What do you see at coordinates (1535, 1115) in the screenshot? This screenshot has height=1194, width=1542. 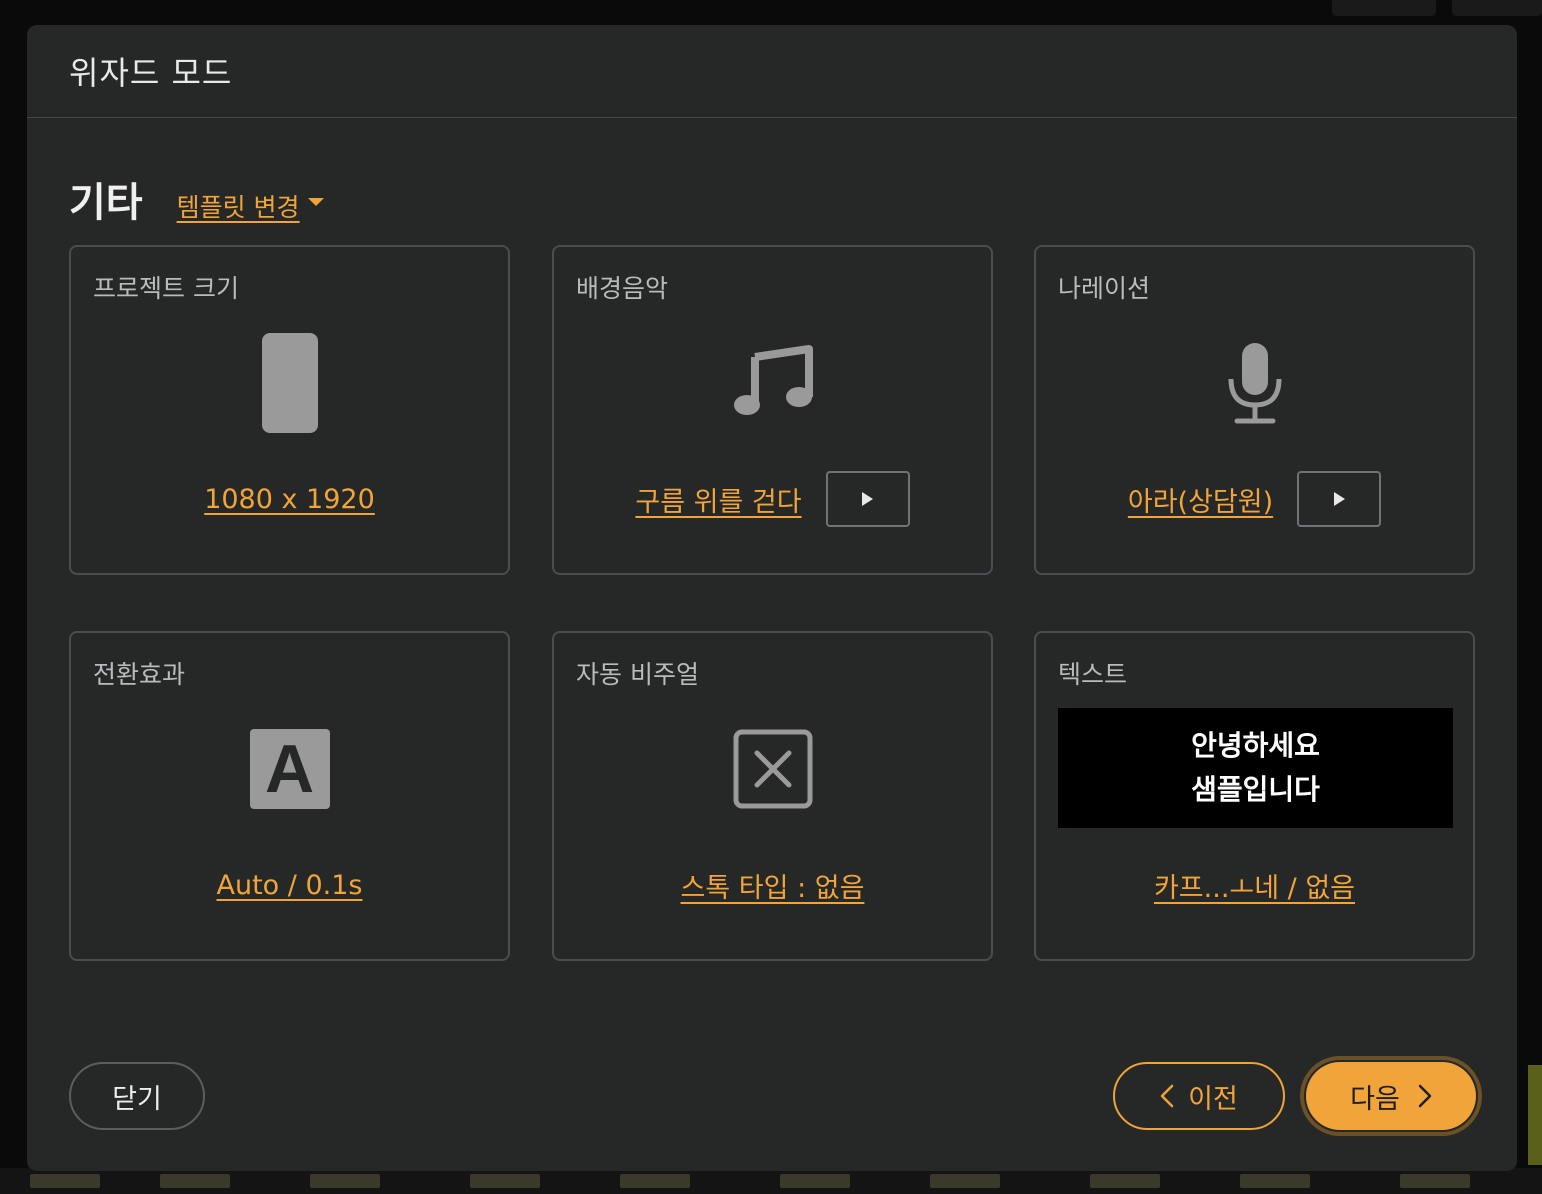 I see `background-panel` at bounding box center [1535, 1115].